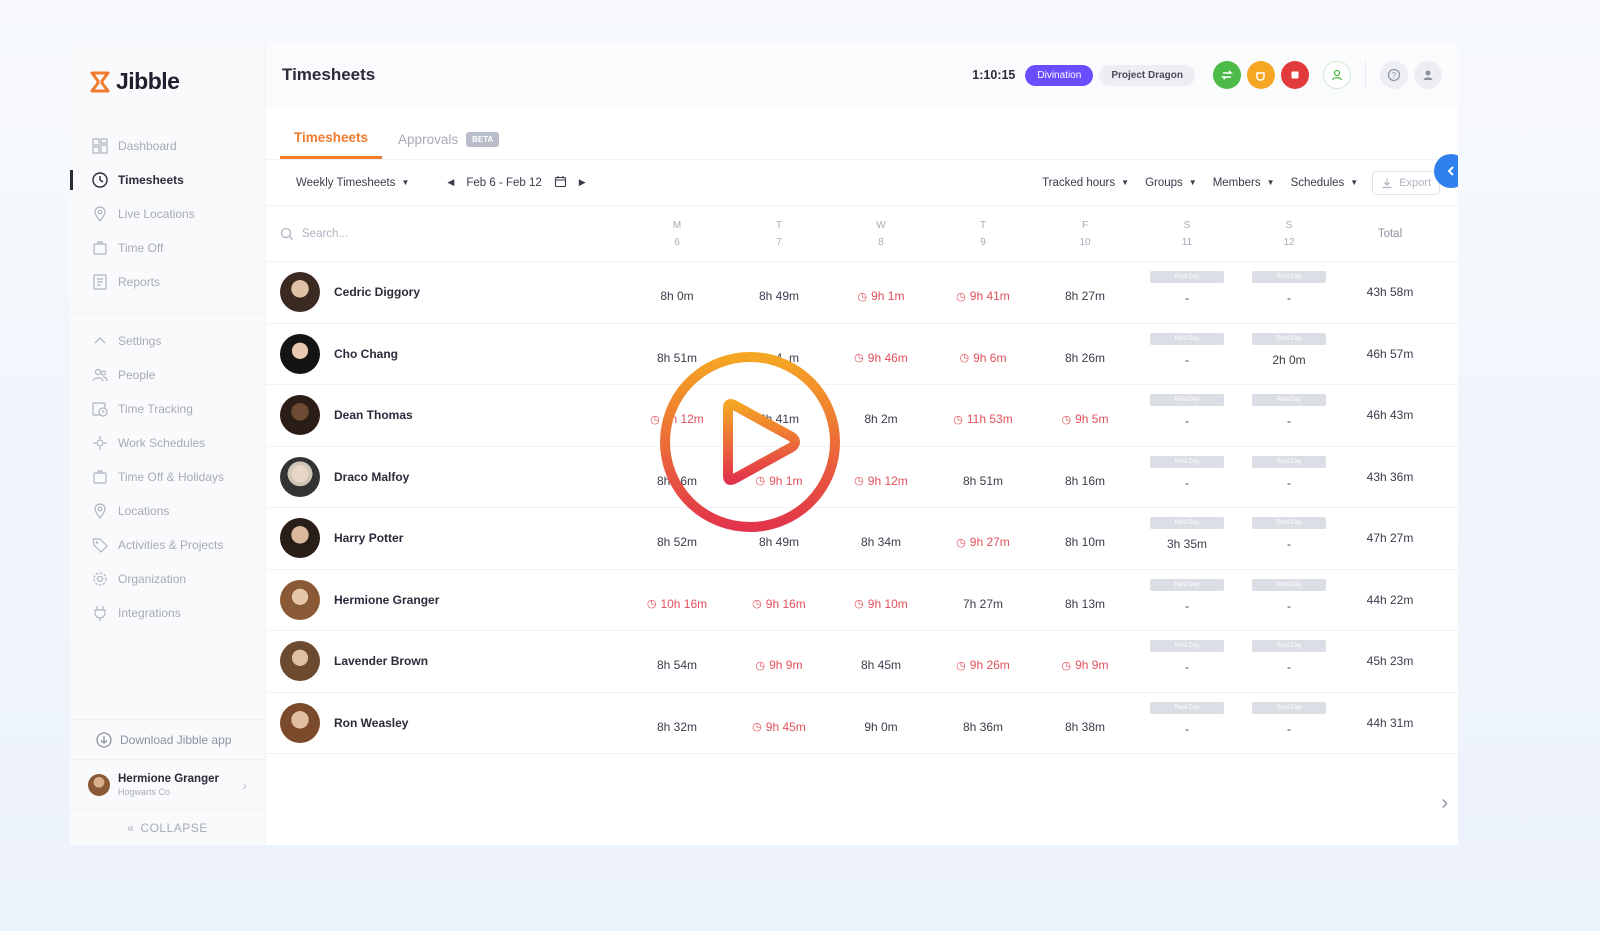  What do you see at coordinates (1085, 415) in the screenshot?
I see `overtime-cell: 9h 5m` at bounding box center [1085, 415].